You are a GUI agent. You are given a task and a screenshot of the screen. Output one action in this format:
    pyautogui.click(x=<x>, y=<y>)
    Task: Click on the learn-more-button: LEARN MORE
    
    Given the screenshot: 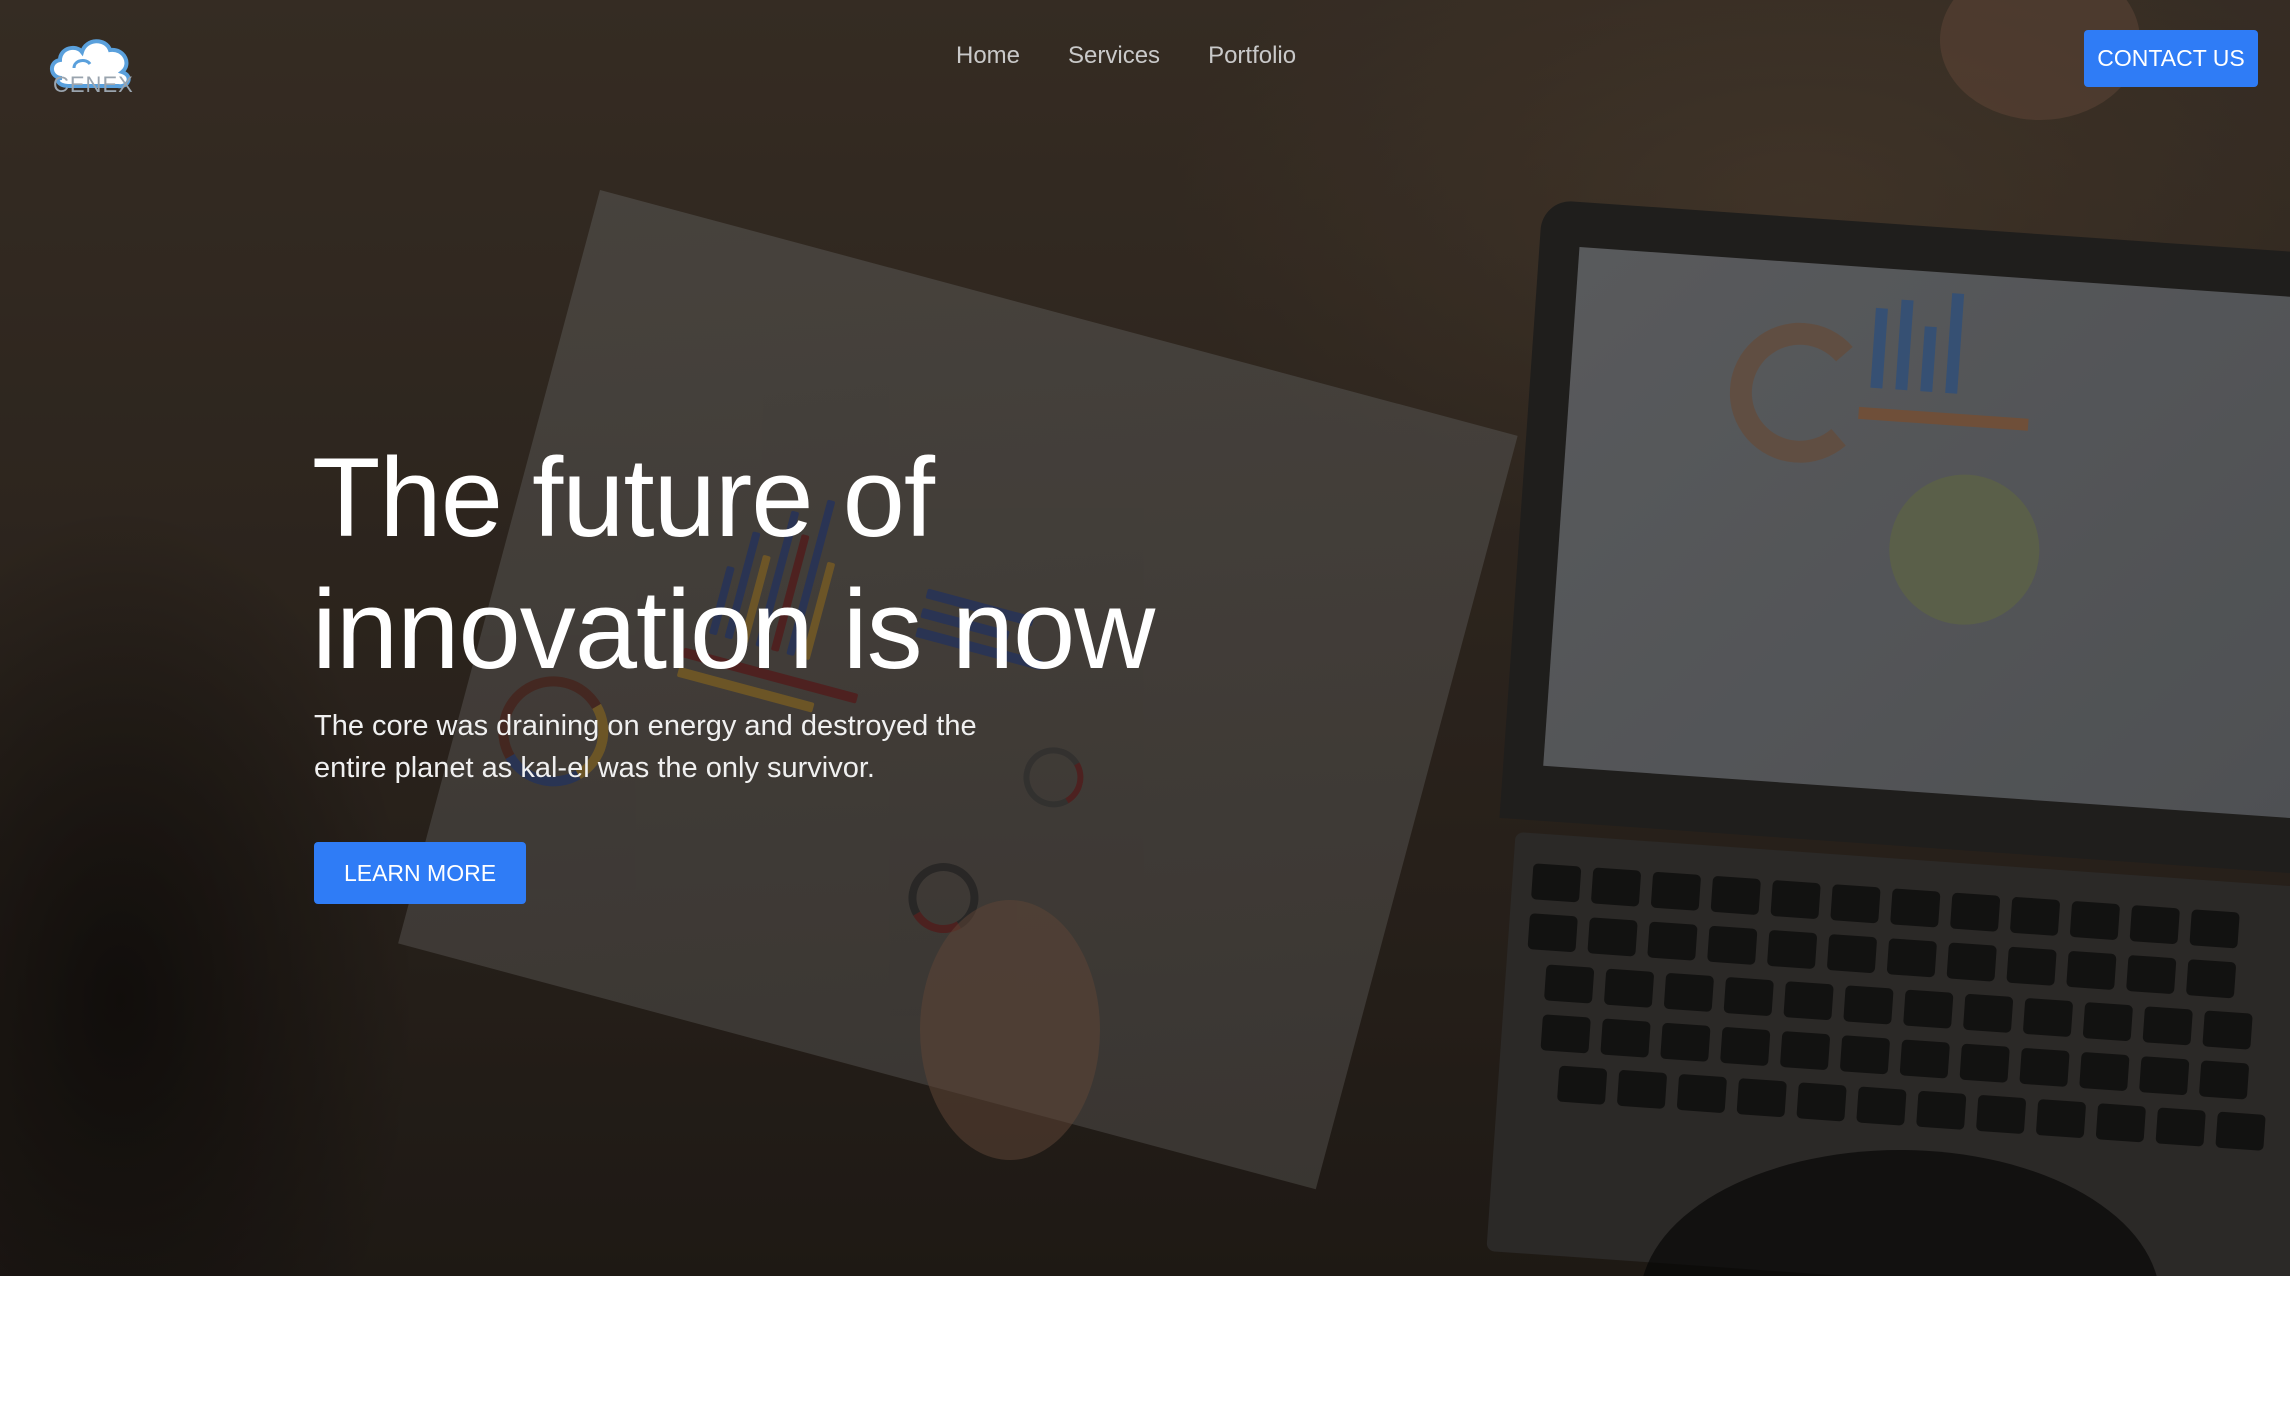 What is the action you would take?
    pyautogui.click(x=420, y=873)
    